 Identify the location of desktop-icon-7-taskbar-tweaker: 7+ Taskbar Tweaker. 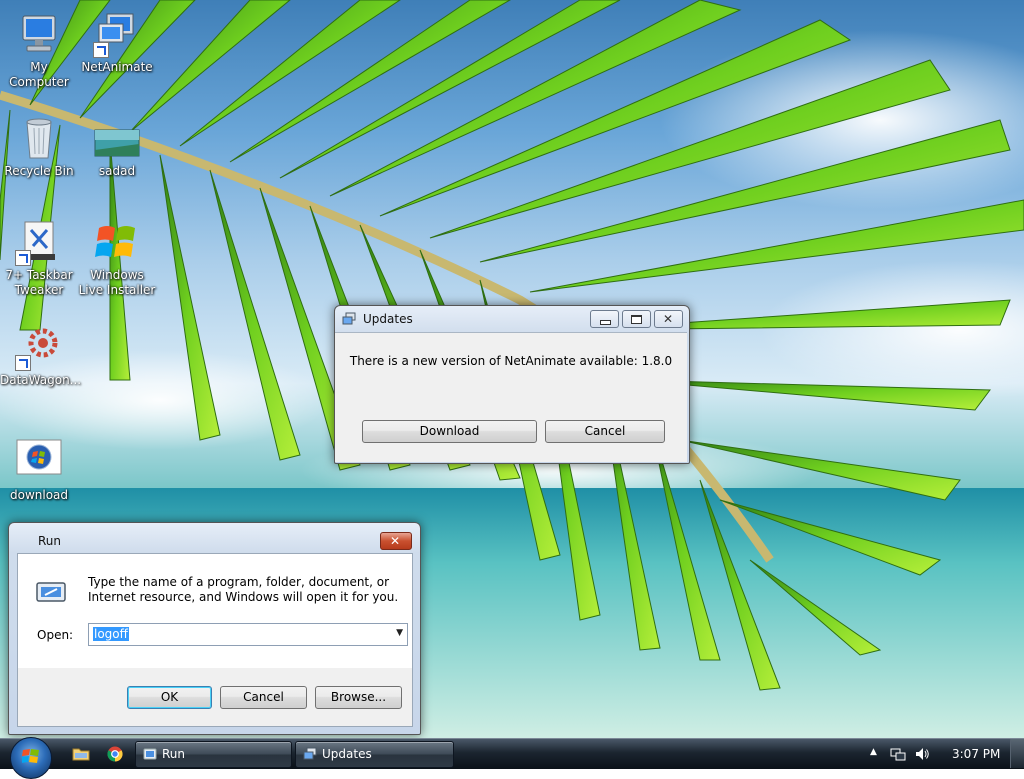
(39, 258).